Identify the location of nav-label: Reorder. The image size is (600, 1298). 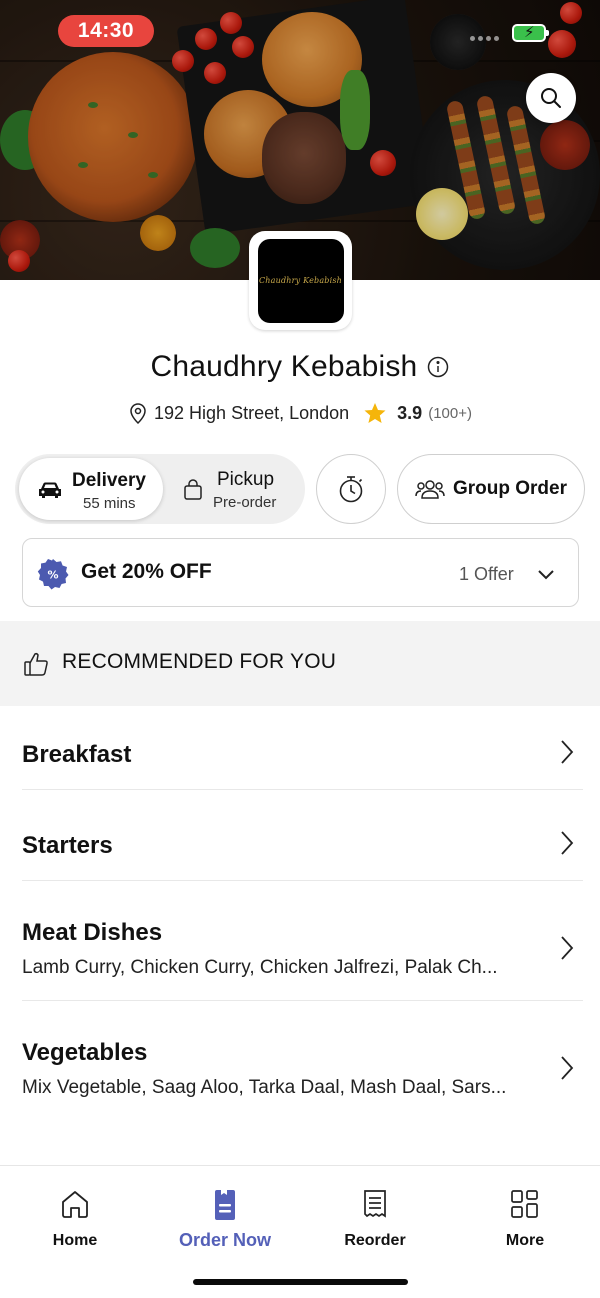
(375, 1240).